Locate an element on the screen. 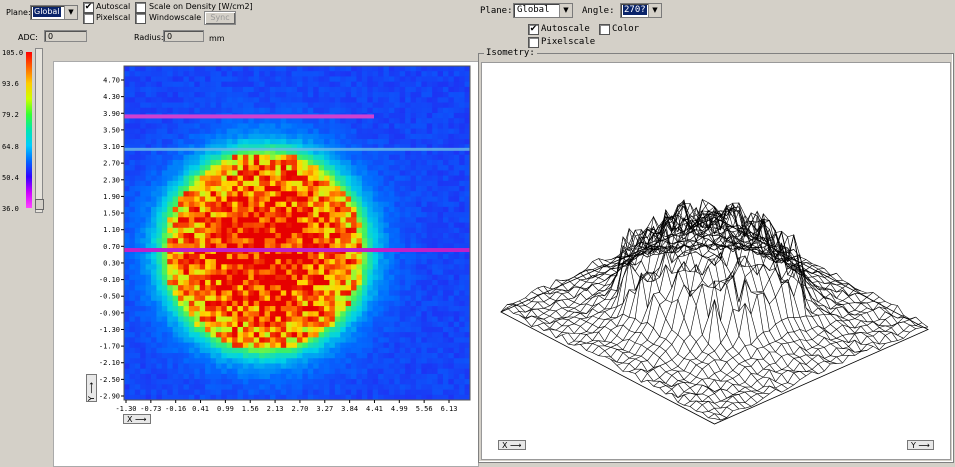 The image size is (955, 467). iso-pixelscale-checkbox is located at coordinates (533, 42).